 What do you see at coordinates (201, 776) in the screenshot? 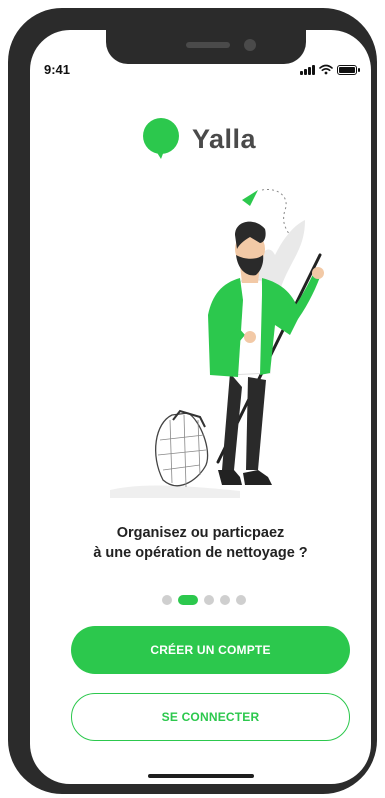
I see `home-indicator` at bounding box center [201, 776].